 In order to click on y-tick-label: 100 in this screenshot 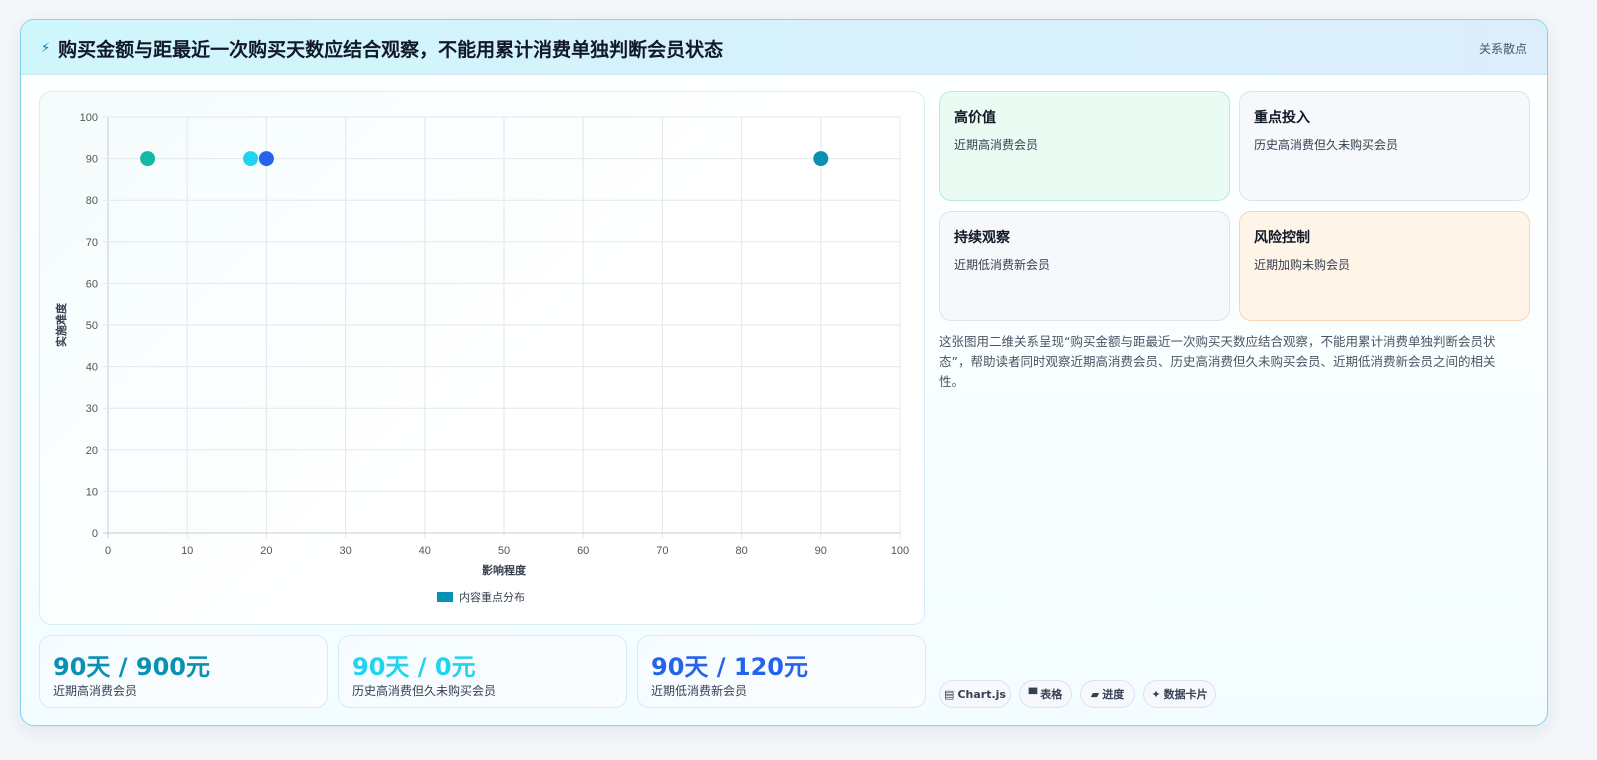, I will do `click(89, 118)`.